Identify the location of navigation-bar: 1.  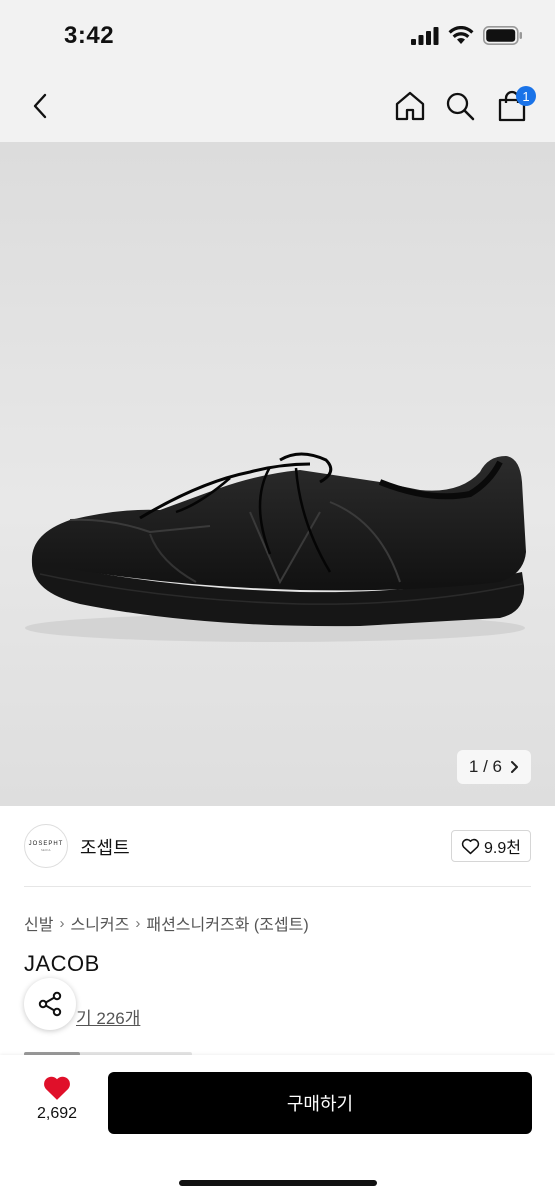
(277, 106).